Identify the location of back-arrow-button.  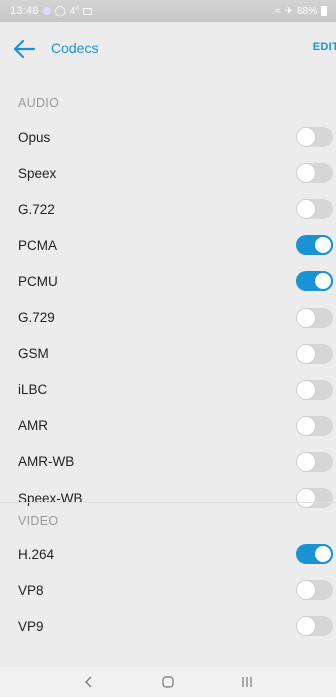
(25, 49).